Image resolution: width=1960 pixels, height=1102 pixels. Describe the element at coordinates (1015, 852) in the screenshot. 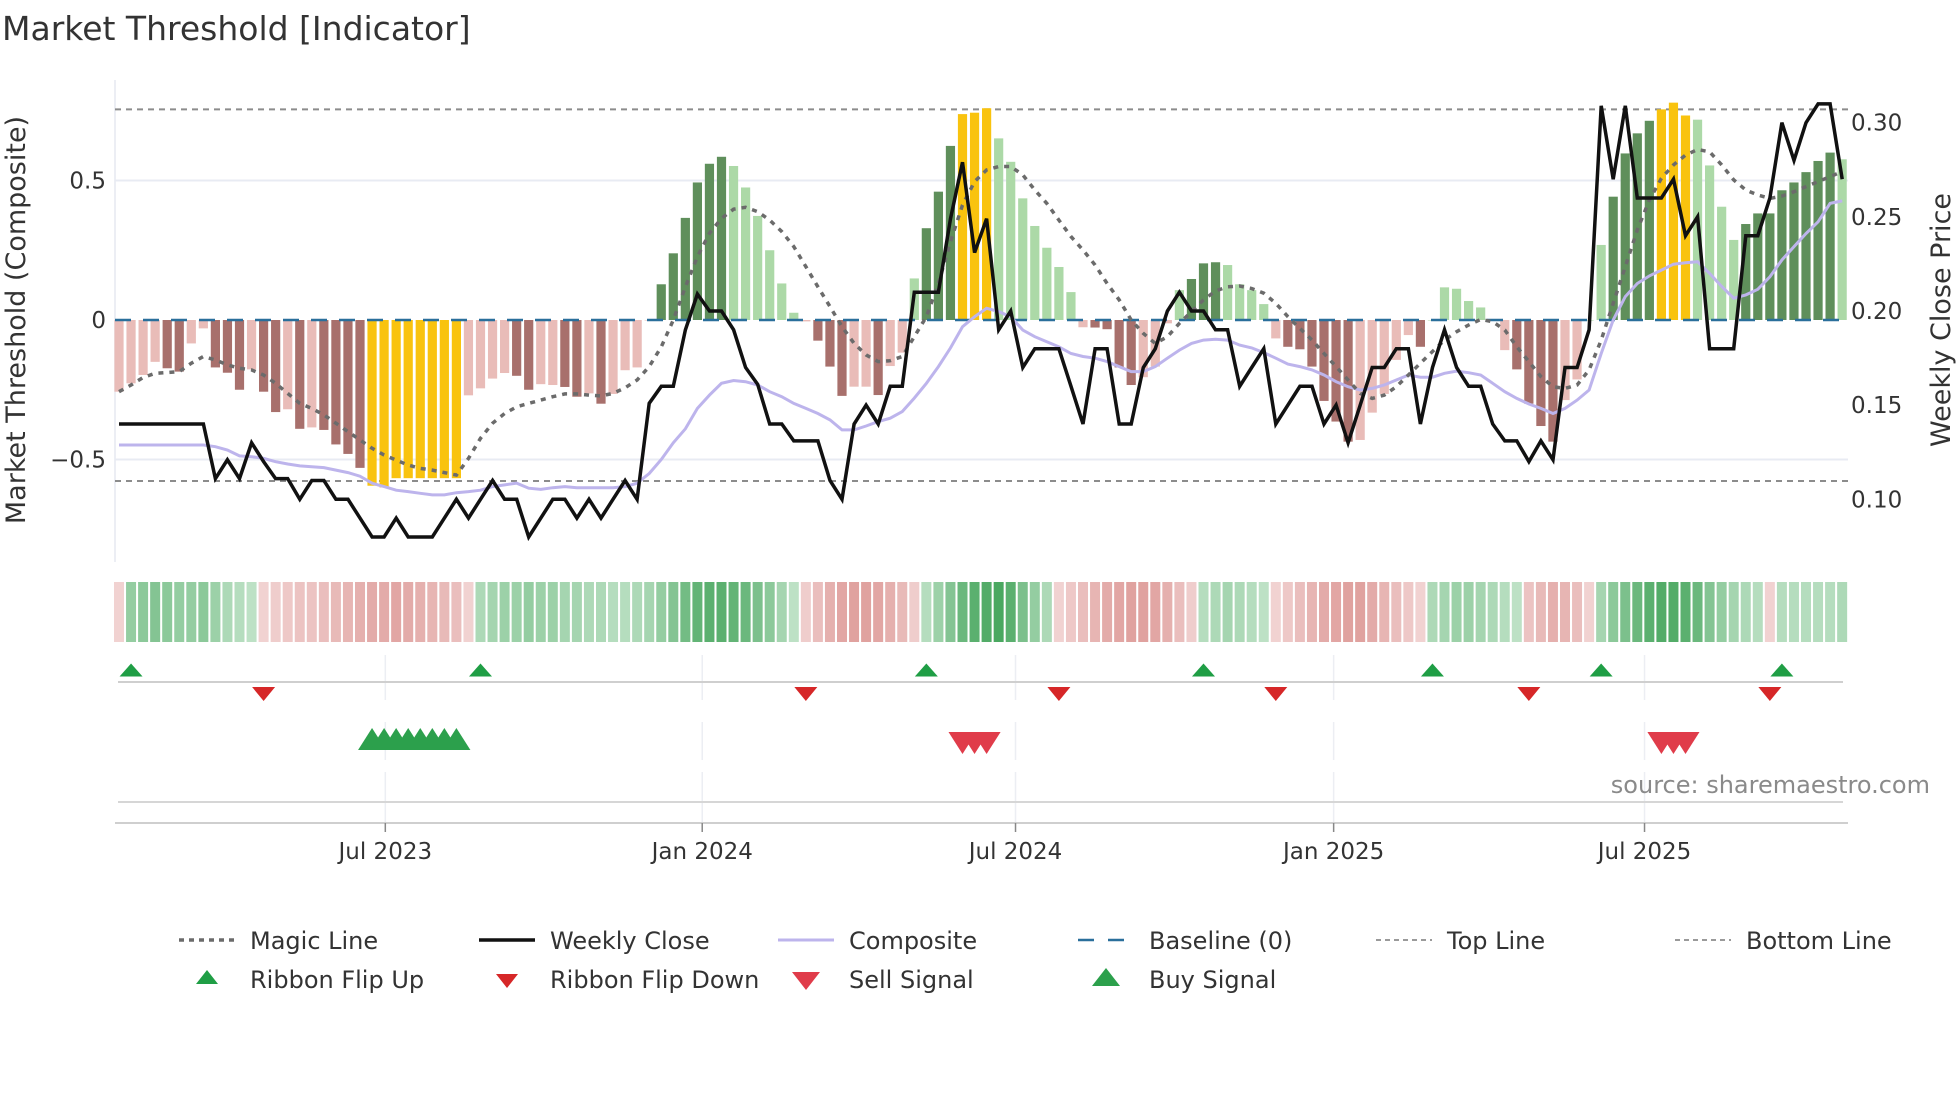

I see `x-tick-label: Jul 2024` at that location.